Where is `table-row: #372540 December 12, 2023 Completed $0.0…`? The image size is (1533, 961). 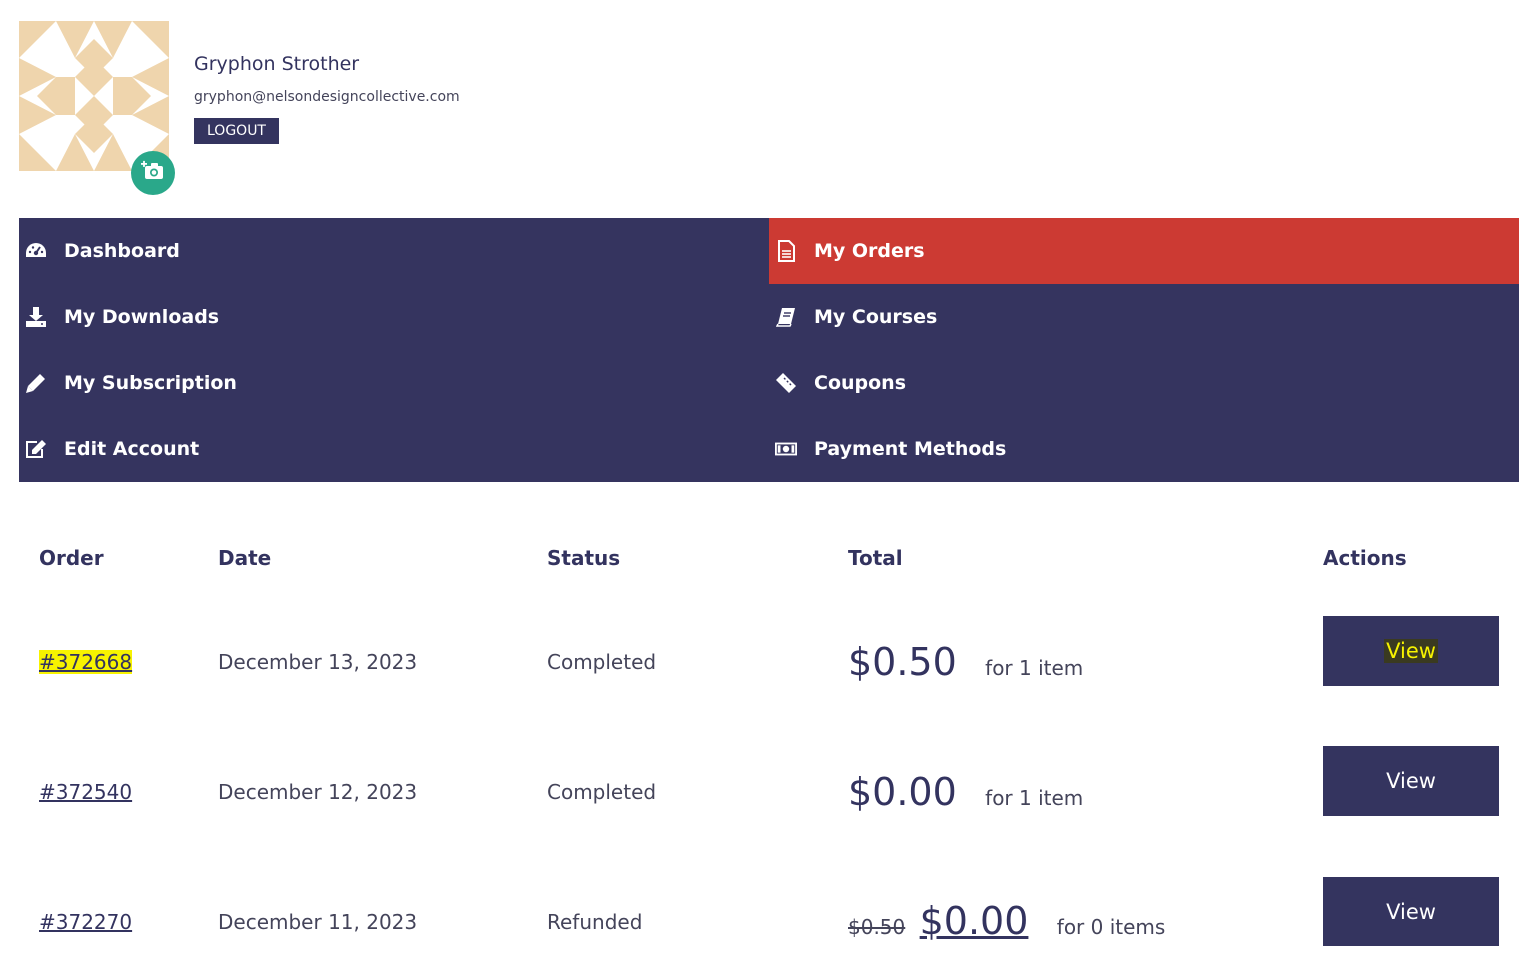
table-row: #372540 December 12, 2023 Completed $0.0… is located at coordinates (769, 781).